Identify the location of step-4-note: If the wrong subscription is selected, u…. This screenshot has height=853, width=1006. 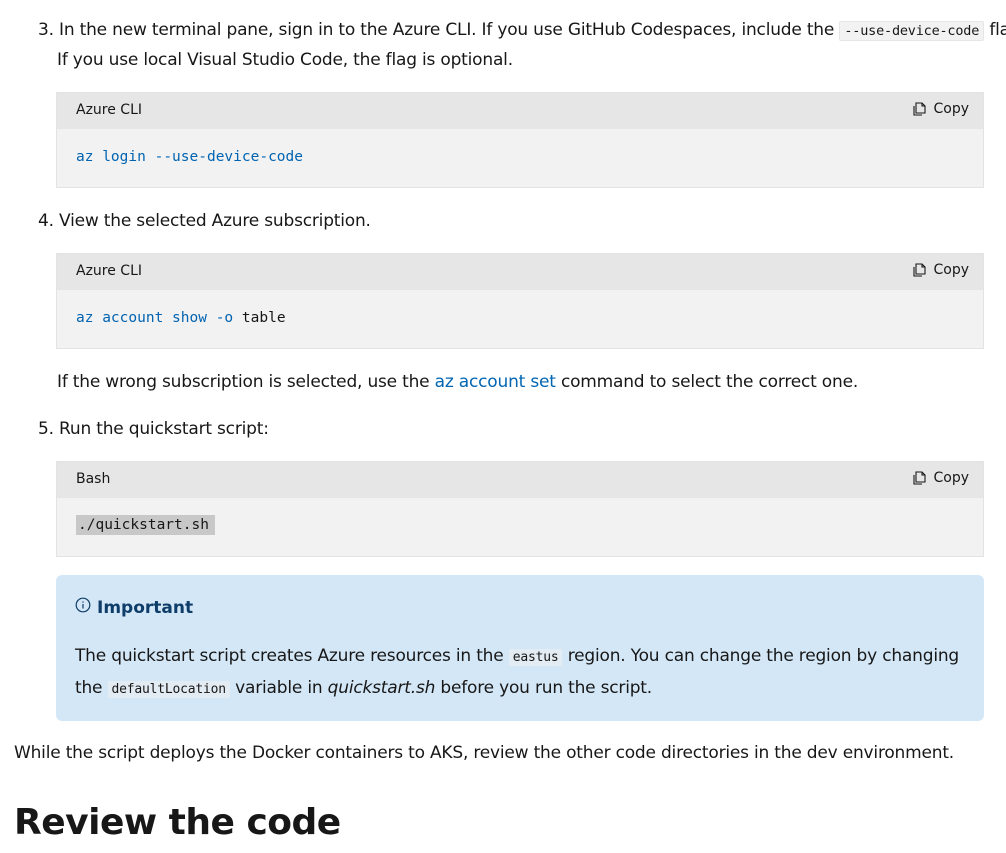
(457, 382).